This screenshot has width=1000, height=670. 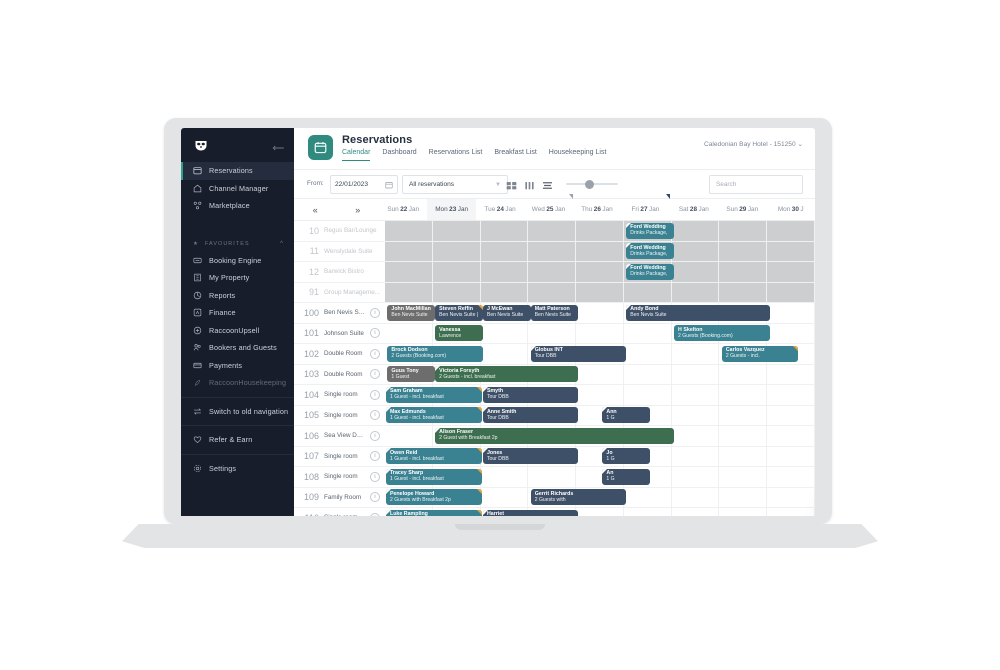 What do you see at coordinates (339, 436) in the screenshot?
I see `room-label: 106 Sea View Double i` at bounding box center [339, 436].